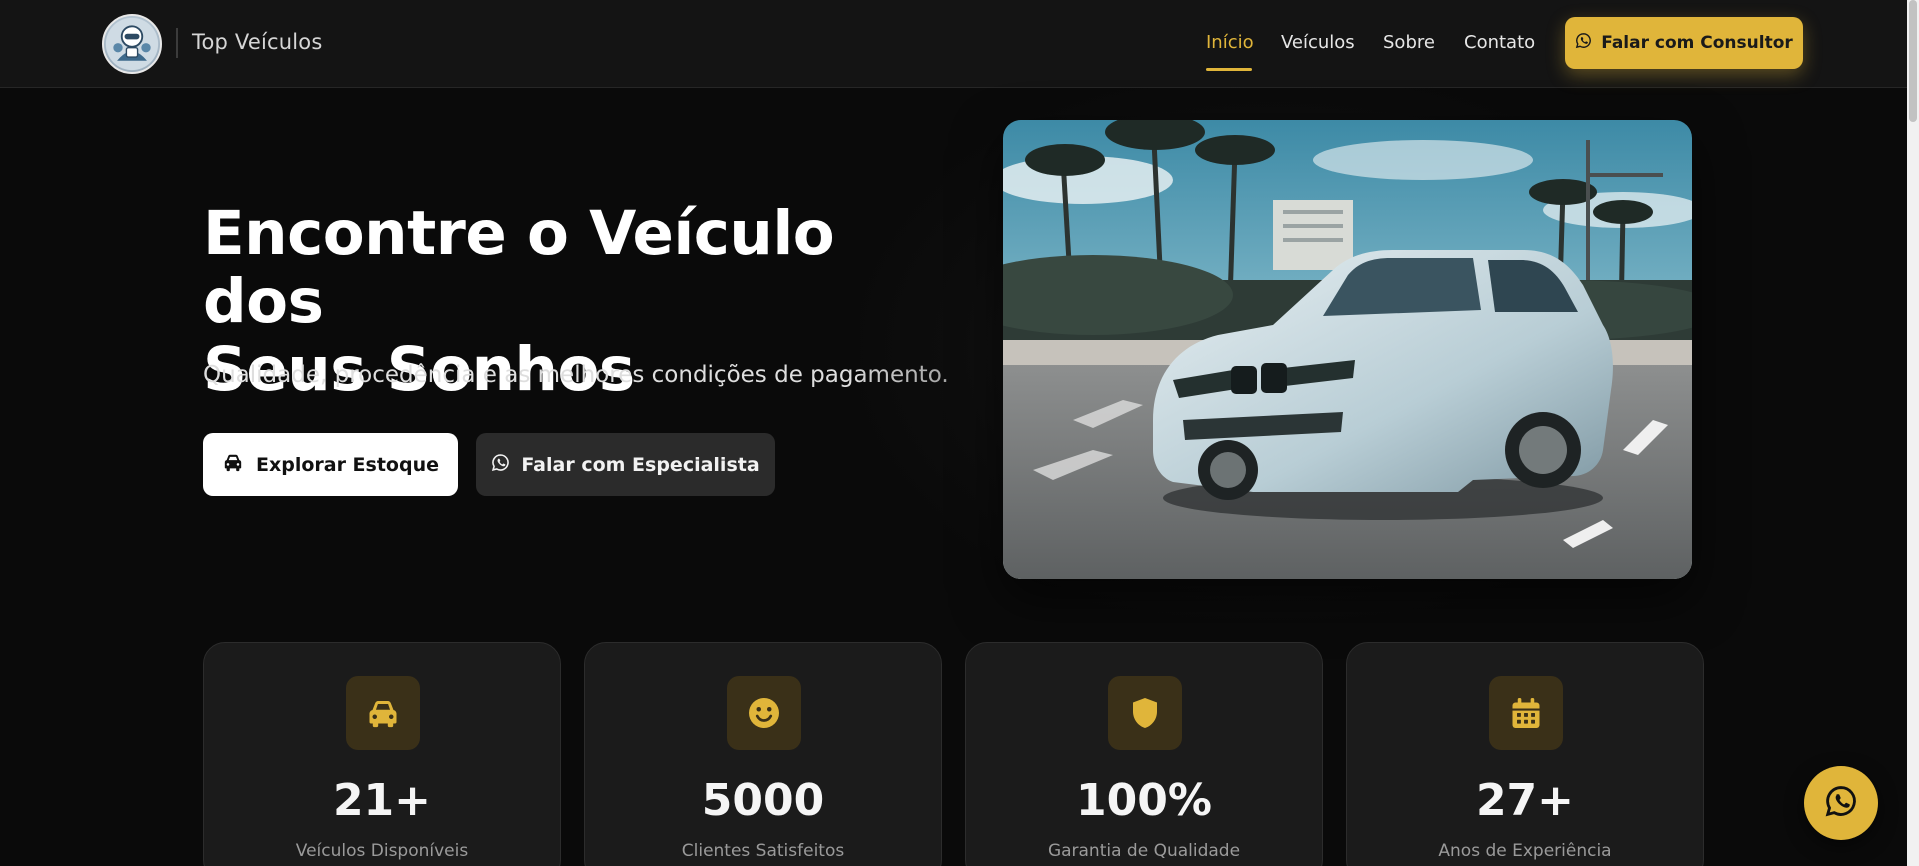 This screenshot has width=1919, height=866. Describe the element at coordinates (763, 754) in the screenshot. I see `stat-card-clients: 5000 Clientes Satisfeitos` at that location.